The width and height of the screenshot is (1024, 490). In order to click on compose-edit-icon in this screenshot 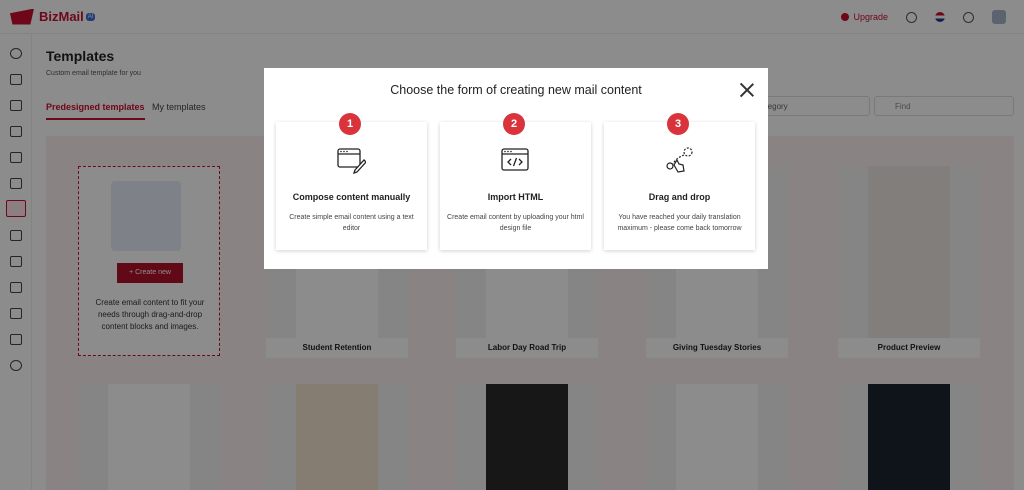, I will do `click(351, 161)`.